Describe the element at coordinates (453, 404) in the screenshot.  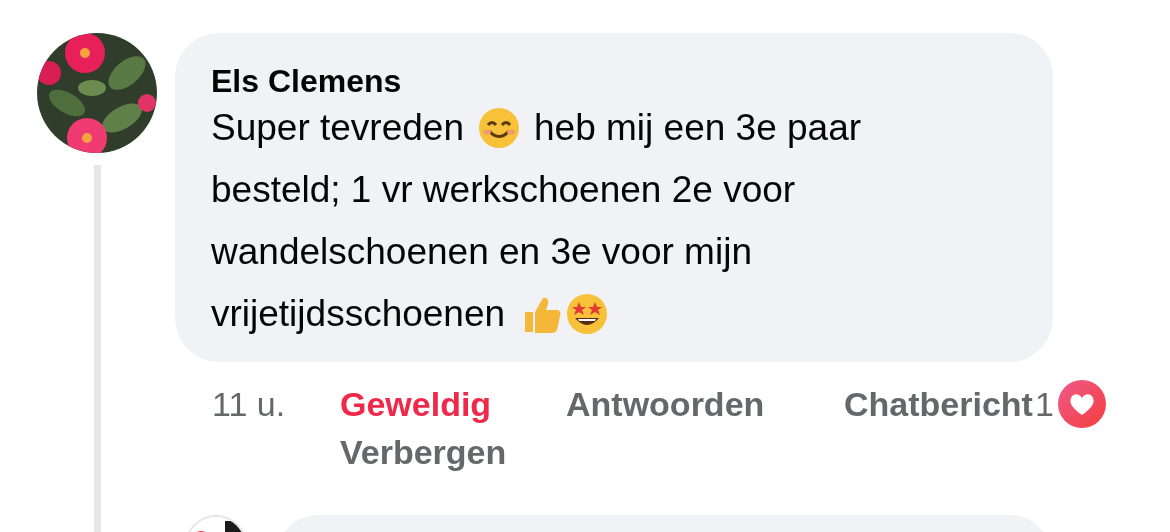
I see `action-link: Geweldig` at that location.